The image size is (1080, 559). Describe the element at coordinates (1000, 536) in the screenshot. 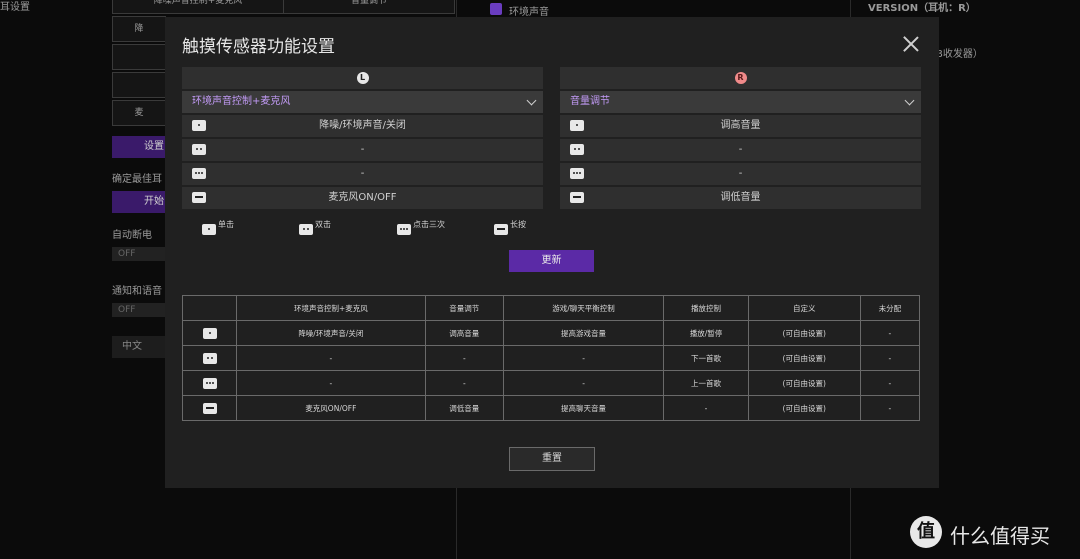

I see `watermark-text: 什么值得买` at that location.